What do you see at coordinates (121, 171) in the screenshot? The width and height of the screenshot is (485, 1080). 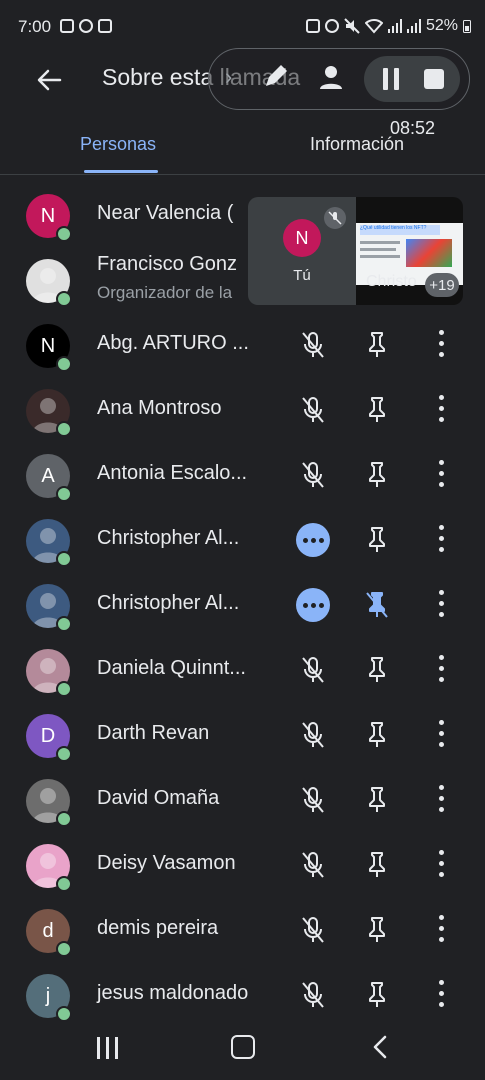 I see `active-tab-indicator` at bounding box center [121, 171].